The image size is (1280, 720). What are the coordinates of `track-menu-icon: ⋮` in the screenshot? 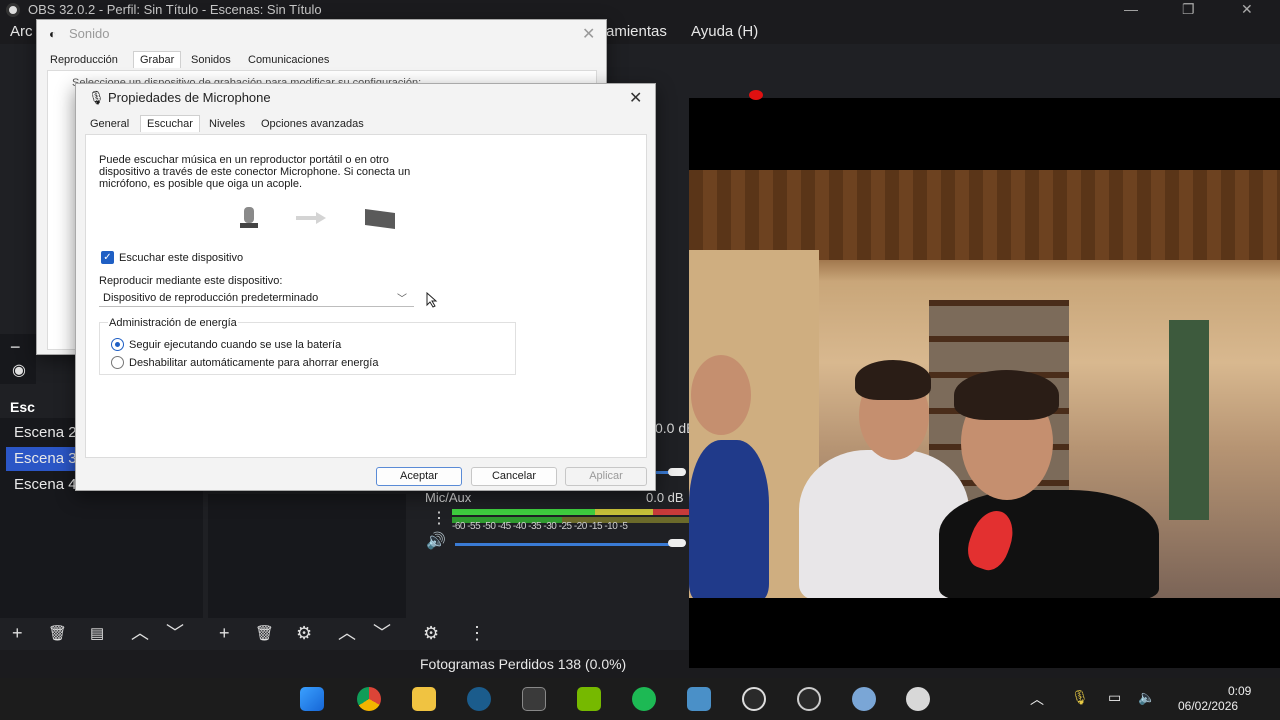 It's located at (439, 519).